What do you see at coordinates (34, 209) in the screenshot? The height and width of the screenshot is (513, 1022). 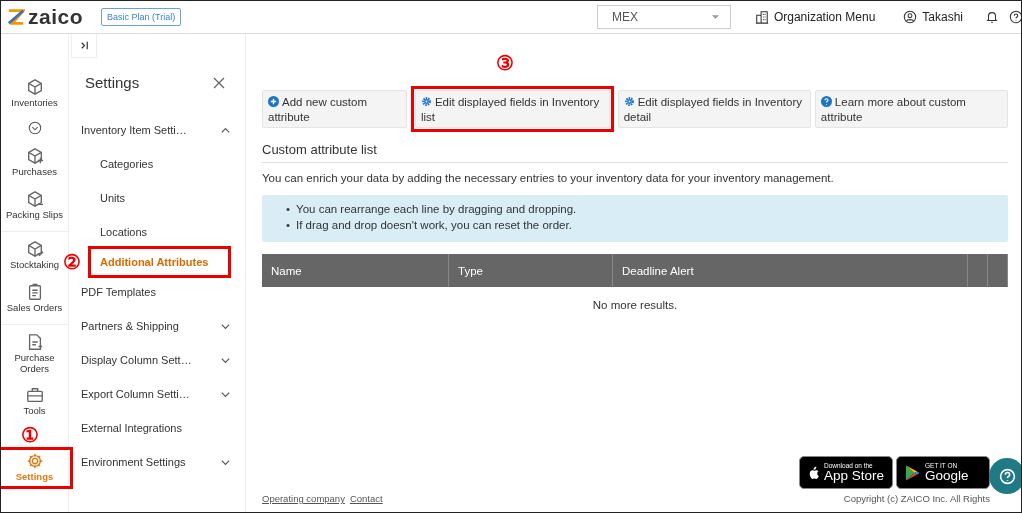 I see `nav-item: Packing Slips` at bounding box center [34, 209].